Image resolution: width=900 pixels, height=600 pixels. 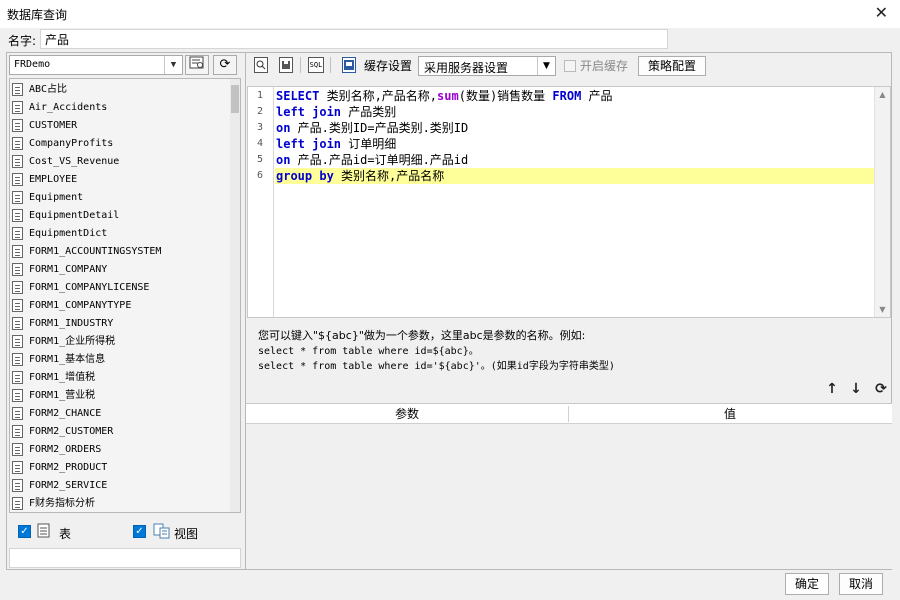 What do you see at coordinates (259, 127) in the screenshot?
I see `line-number: 3` at bounding box center [259, 127].